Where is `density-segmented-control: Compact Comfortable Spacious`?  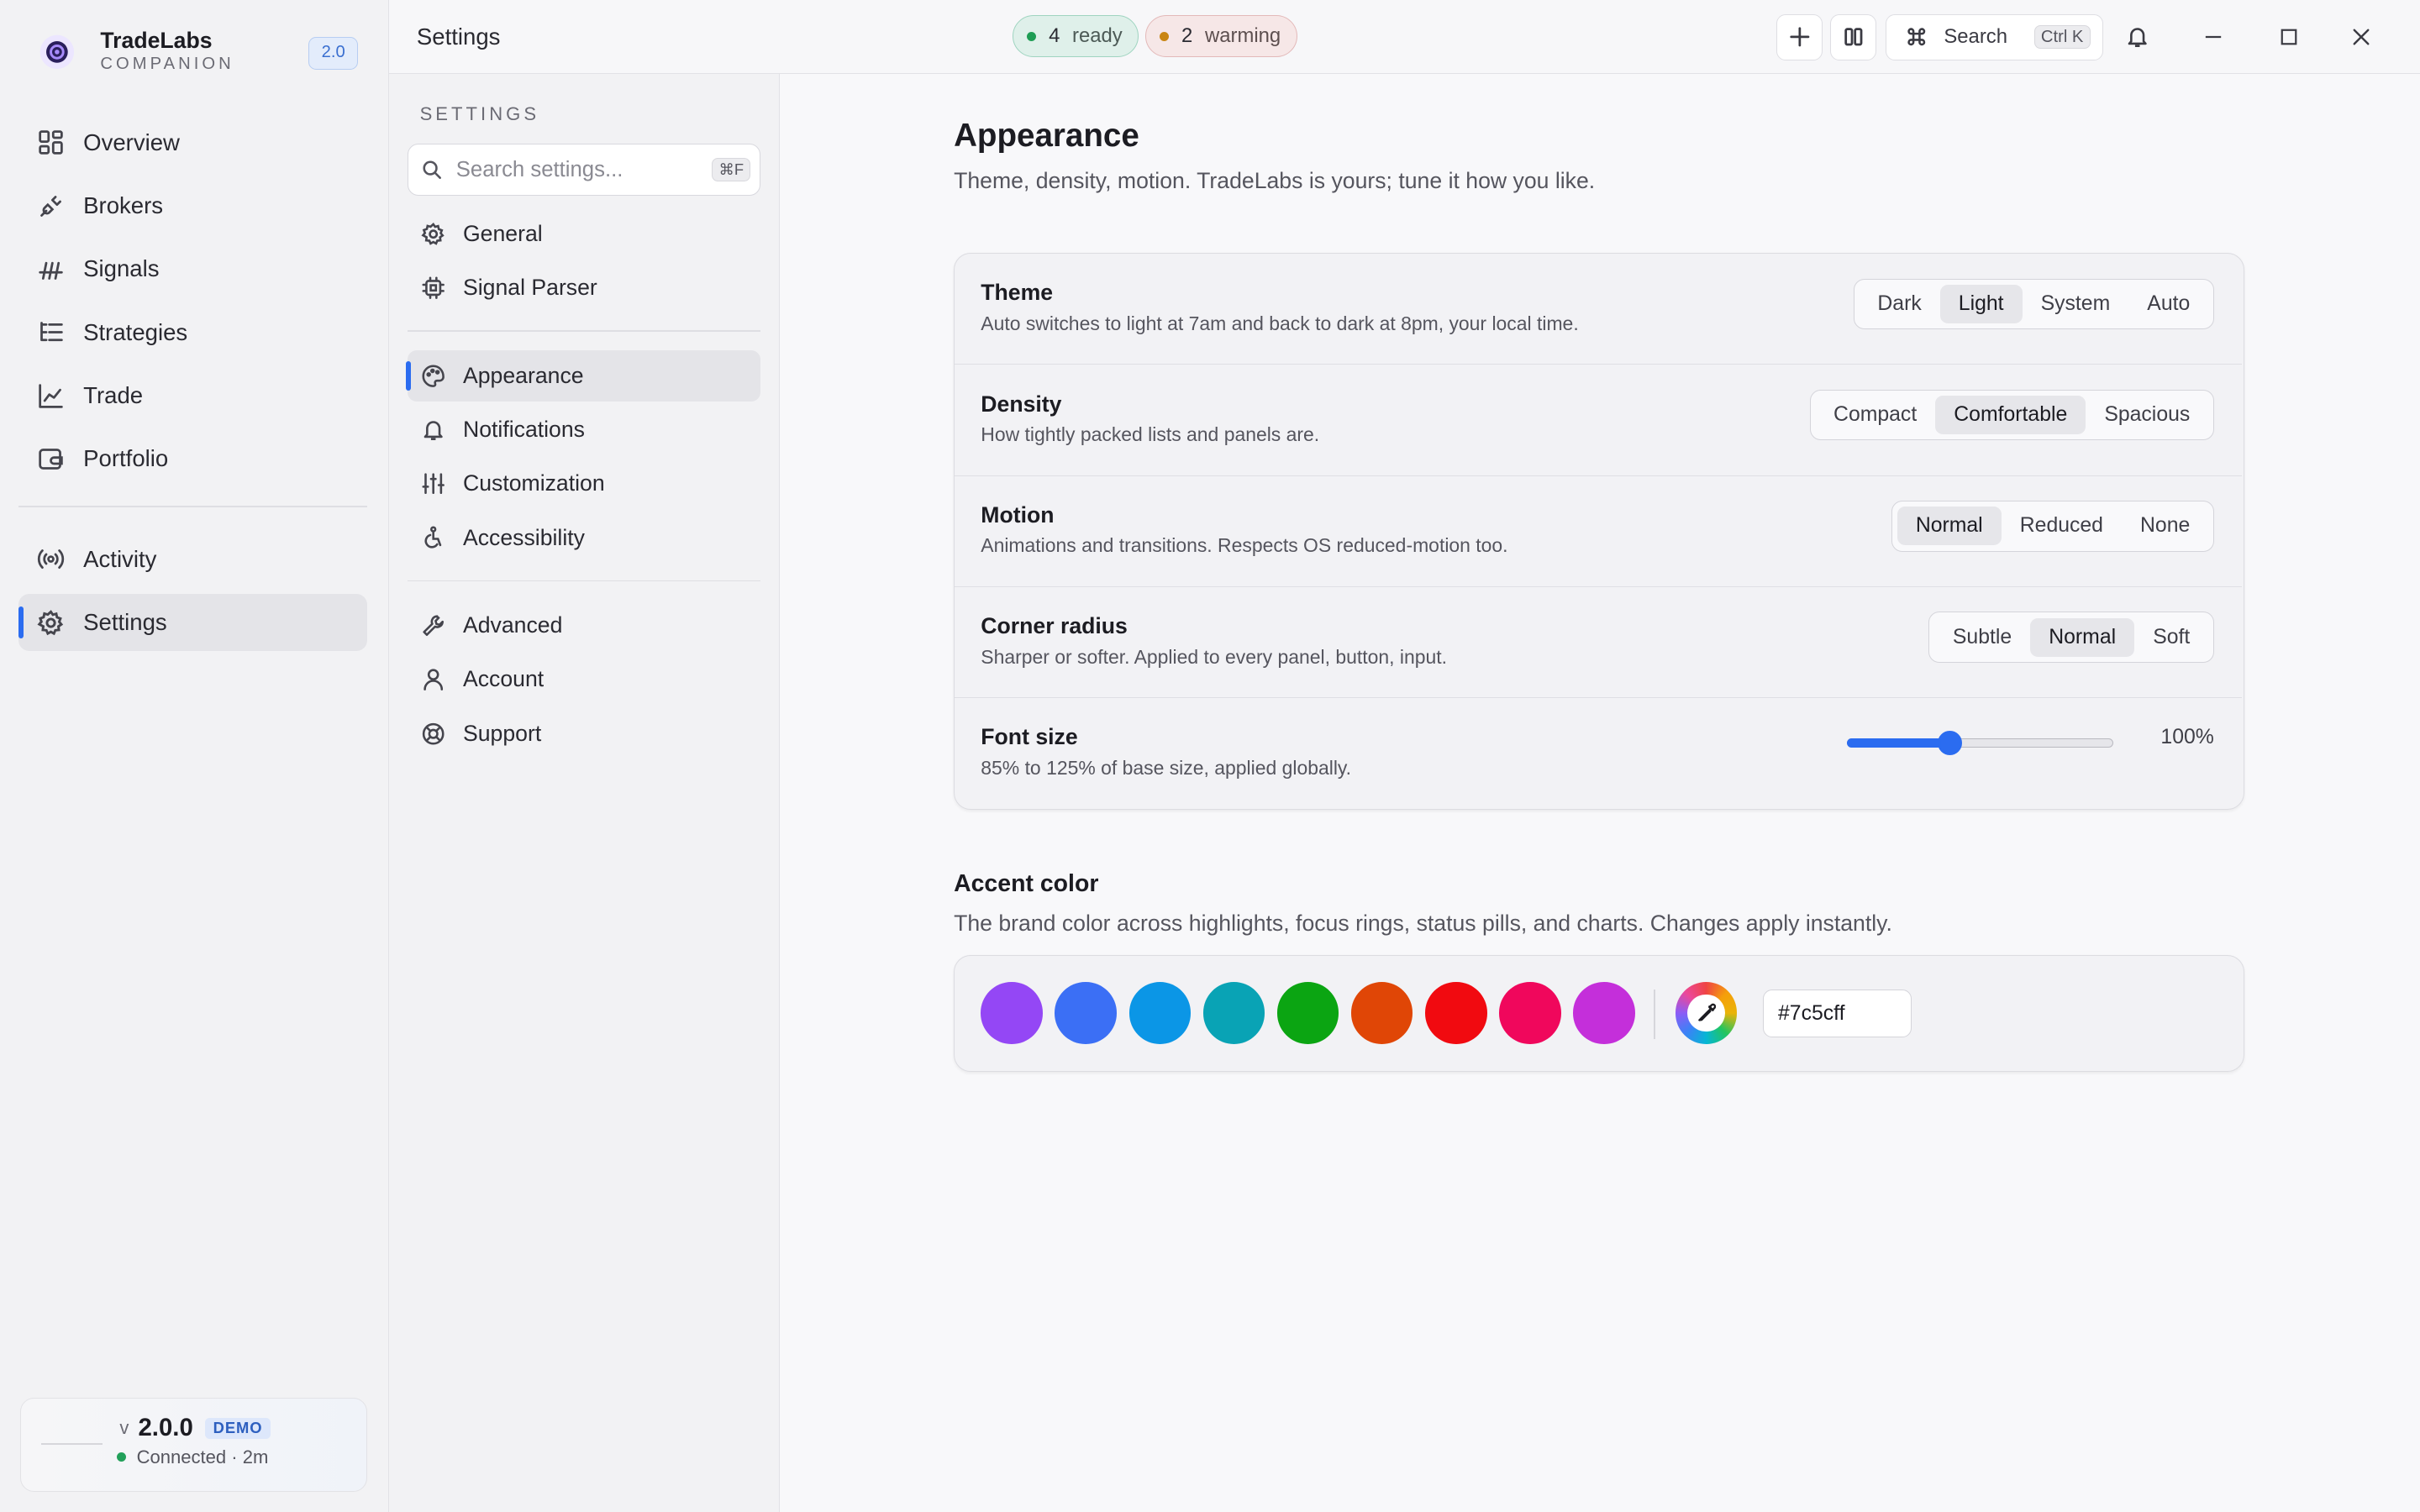
density-segmented-control: Compact Comfortable Spacious is located at coordinates (2011, 415).